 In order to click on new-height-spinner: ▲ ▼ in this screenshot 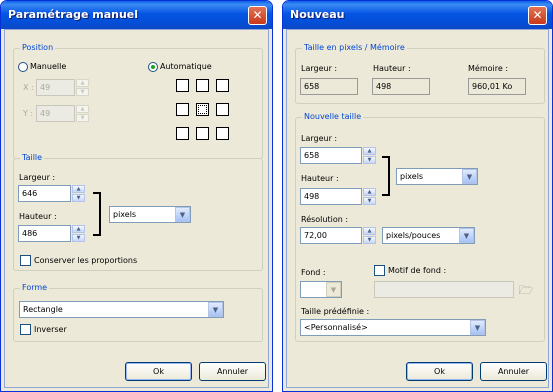, I will do `click(369, 196)`.